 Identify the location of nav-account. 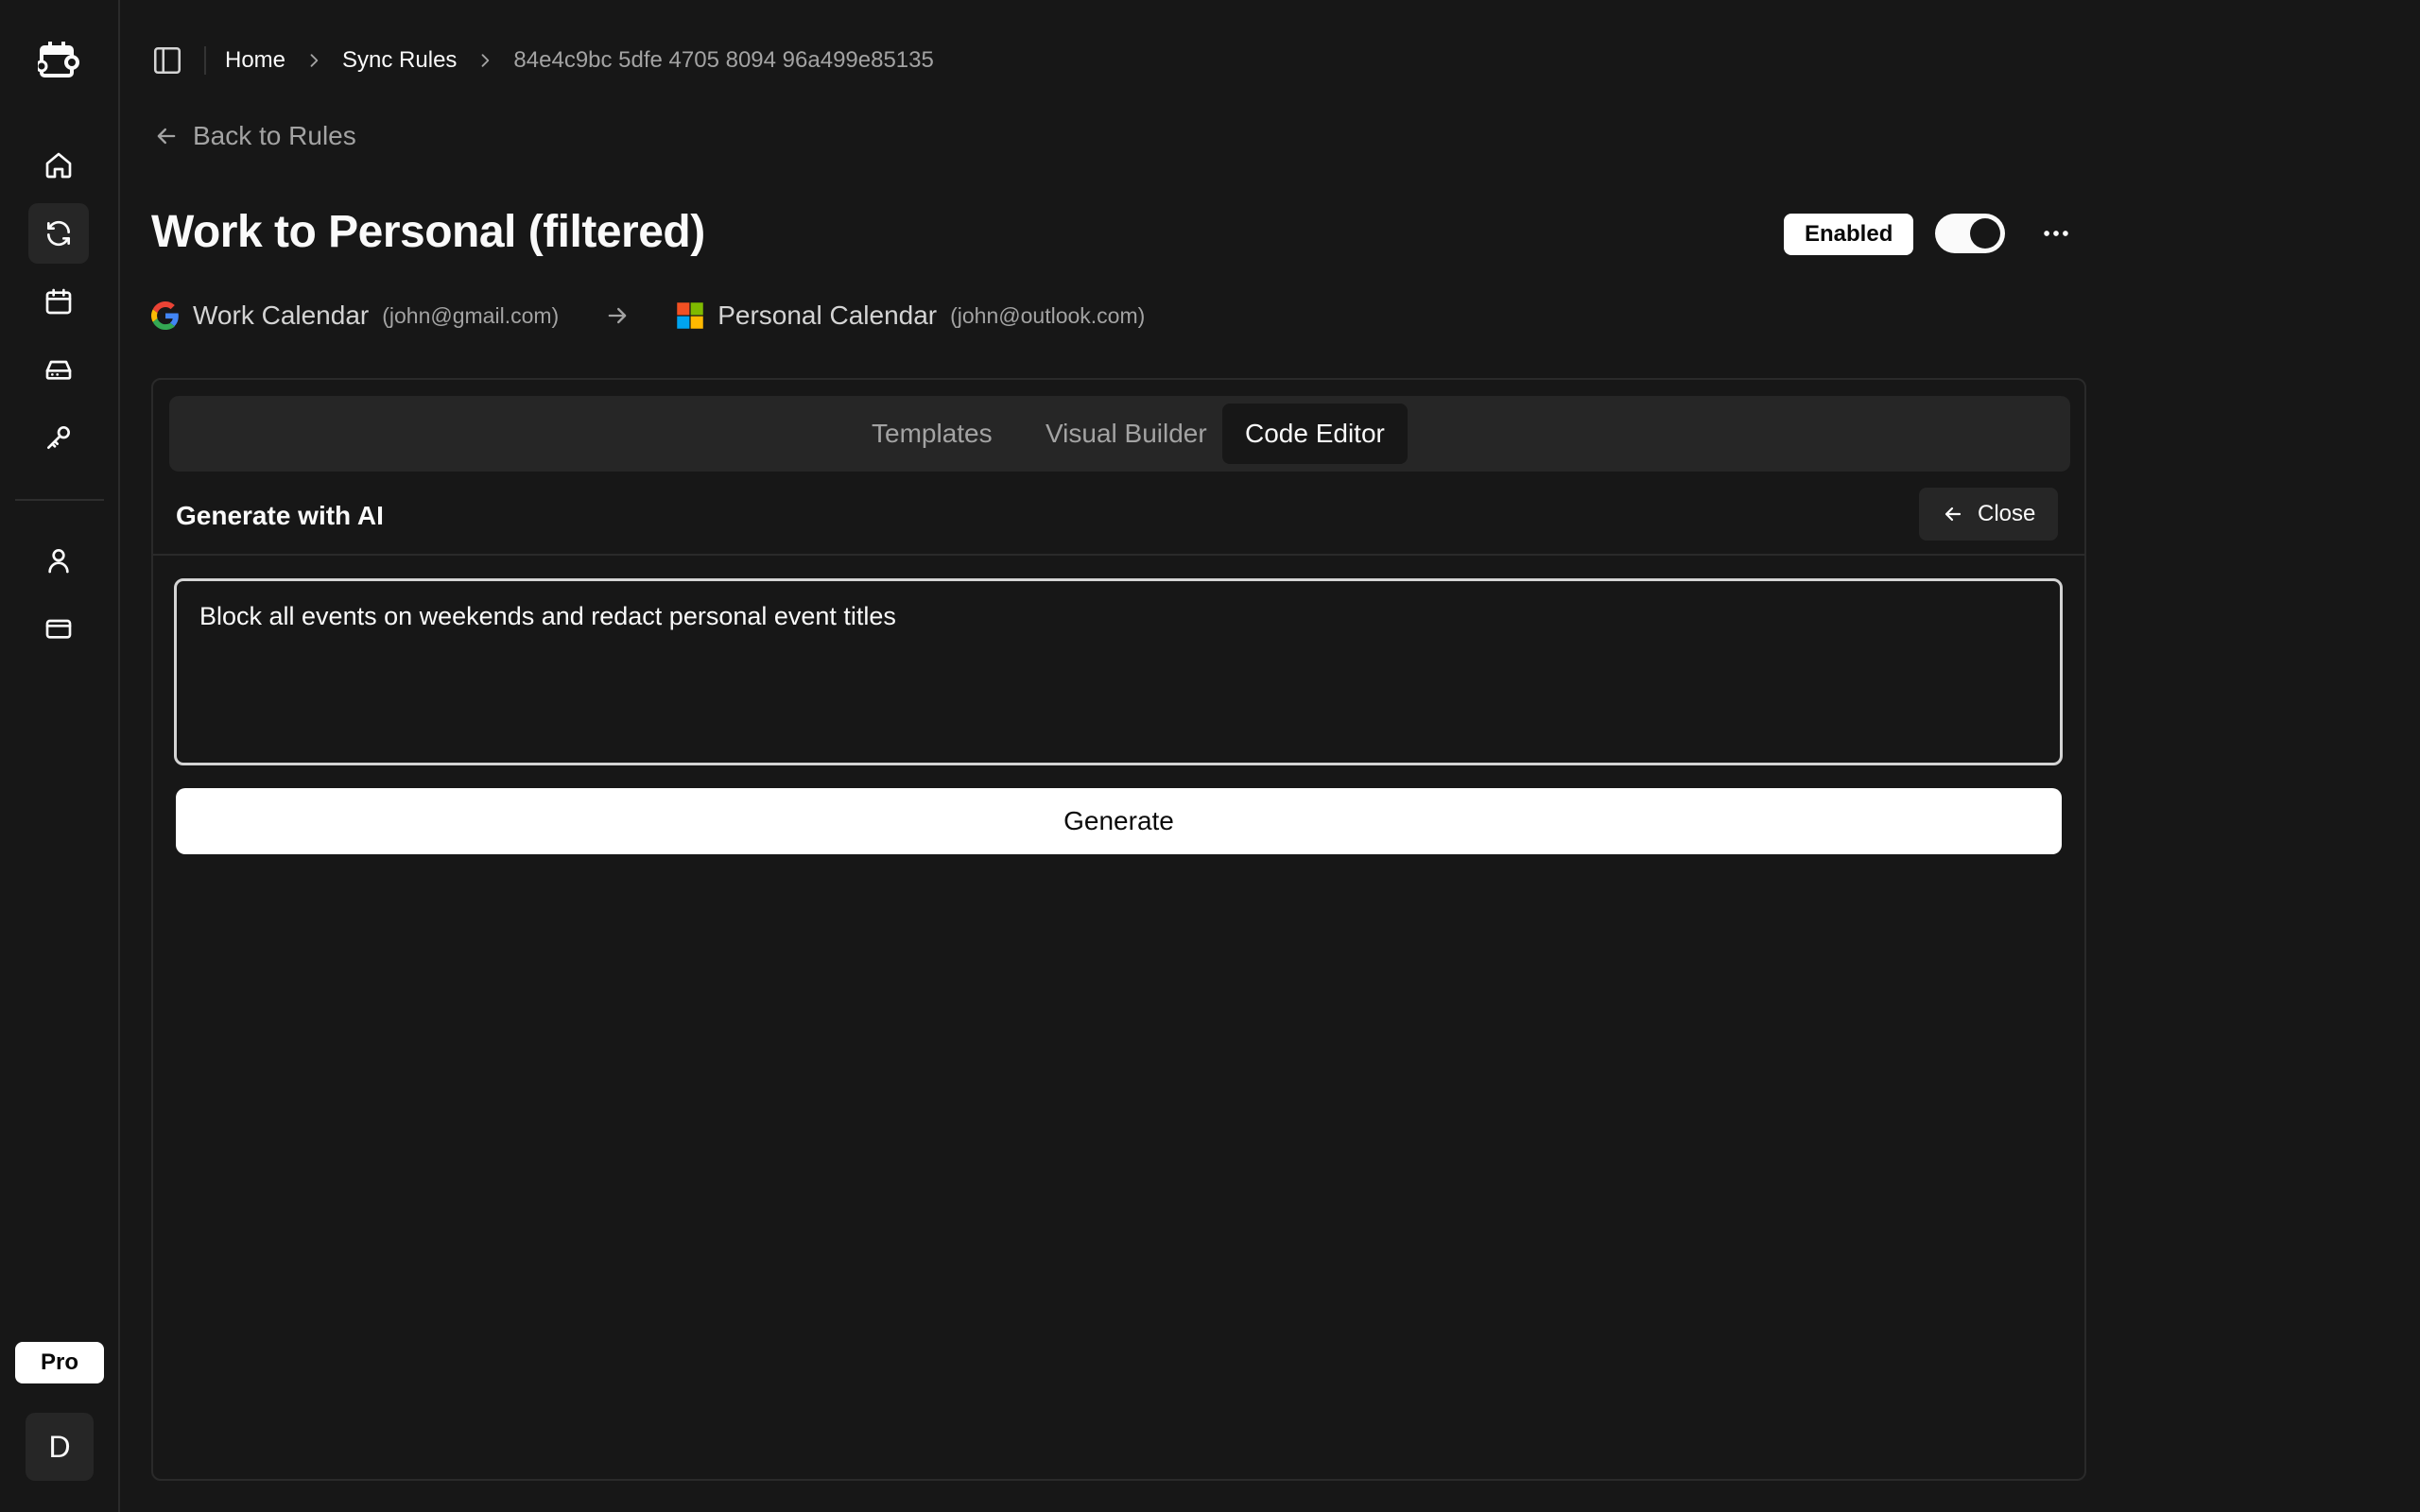
(58, 560).